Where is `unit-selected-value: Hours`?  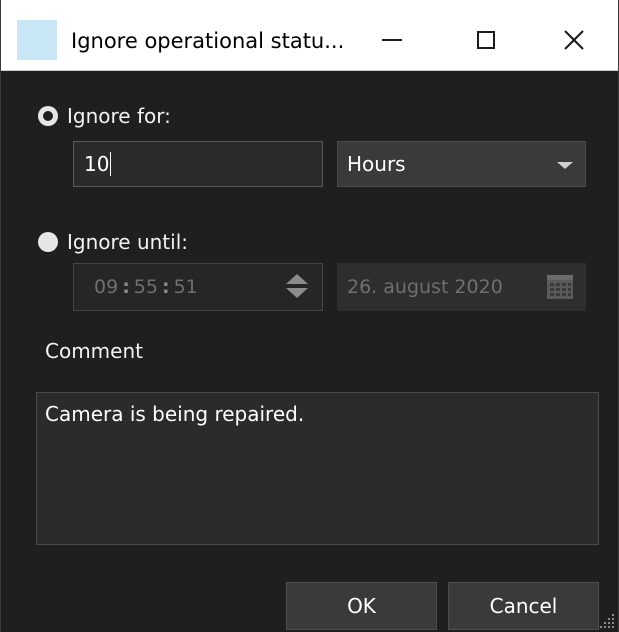 unit-selected-value: Hours is located at coordinates (376, 164).